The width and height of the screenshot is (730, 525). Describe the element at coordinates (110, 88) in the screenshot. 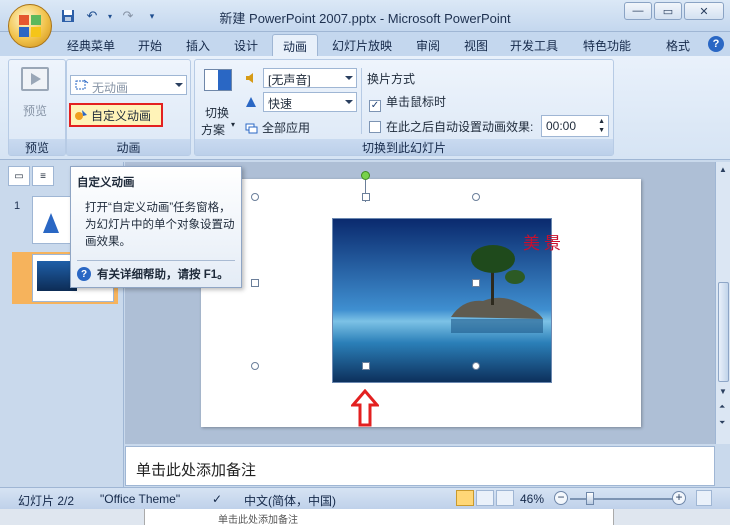

I see `animate-combo-value: 无动画` at that location.